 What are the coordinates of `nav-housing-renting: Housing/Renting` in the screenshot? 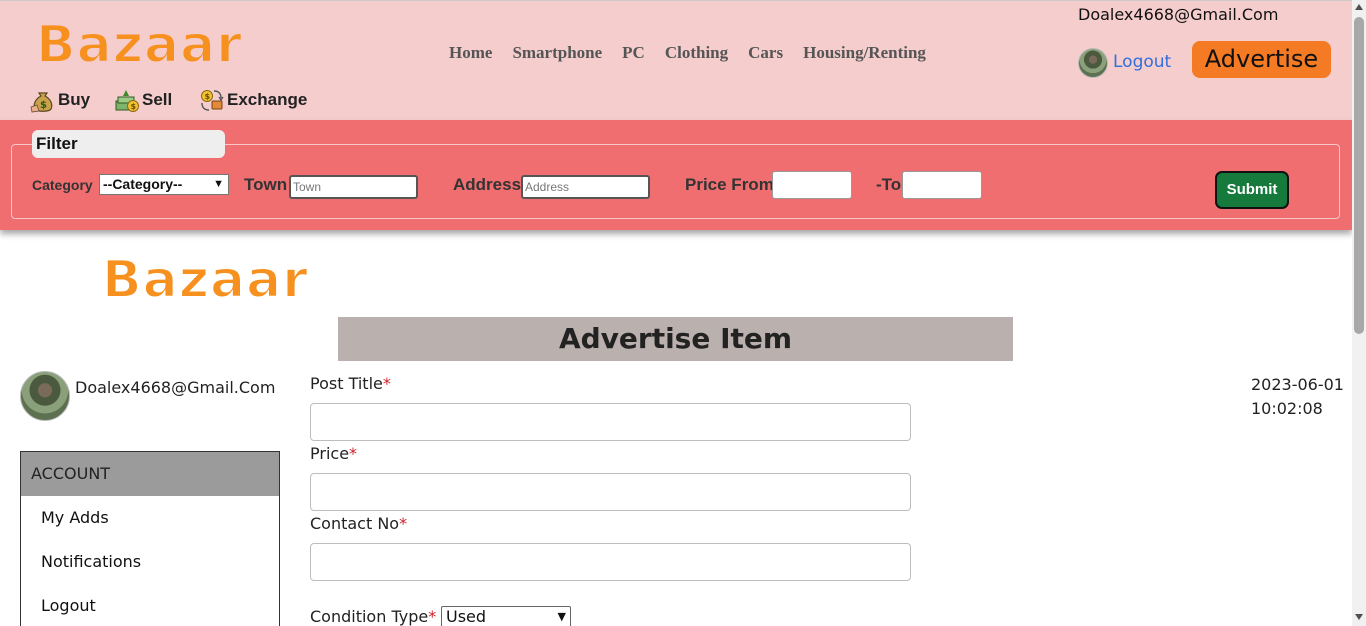 It's located at (864, 53).